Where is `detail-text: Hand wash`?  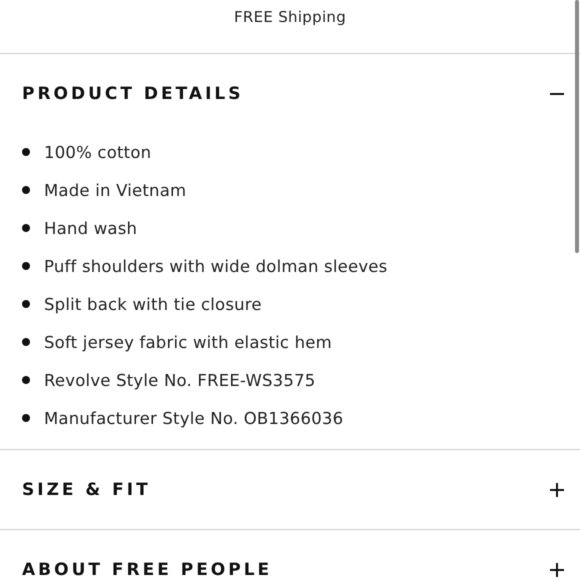
detail-text: Hand wash is located at coordinates (91, 228).